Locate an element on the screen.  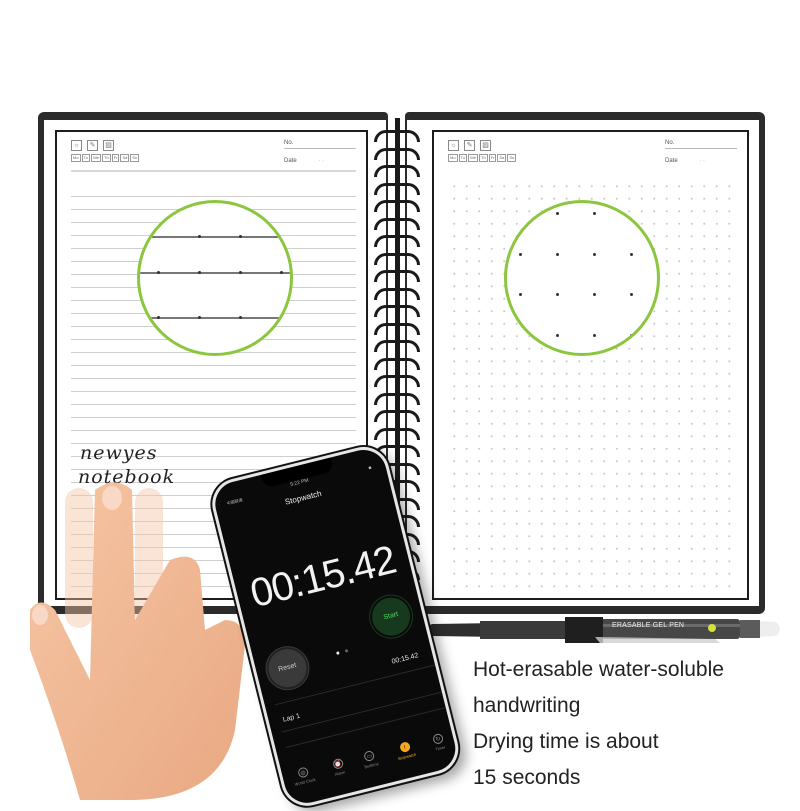
lap-row: Lap 1 is located at coordinates (291, 718).